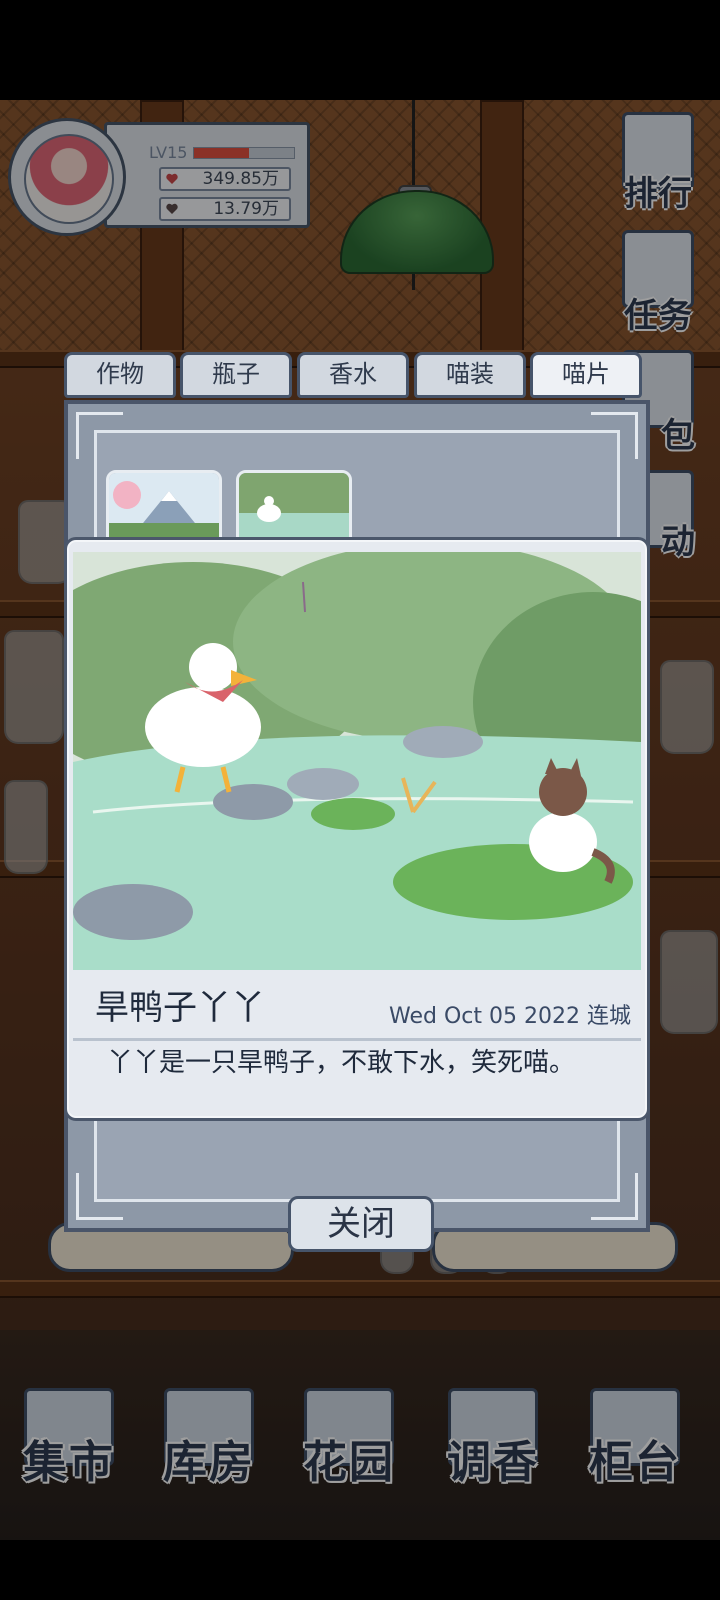 This screenshot has height=1600, width=720. Describe the element at coordinates (586, 375) in the screenshot. I see `tab-cat-cards: 喵片` at that location.